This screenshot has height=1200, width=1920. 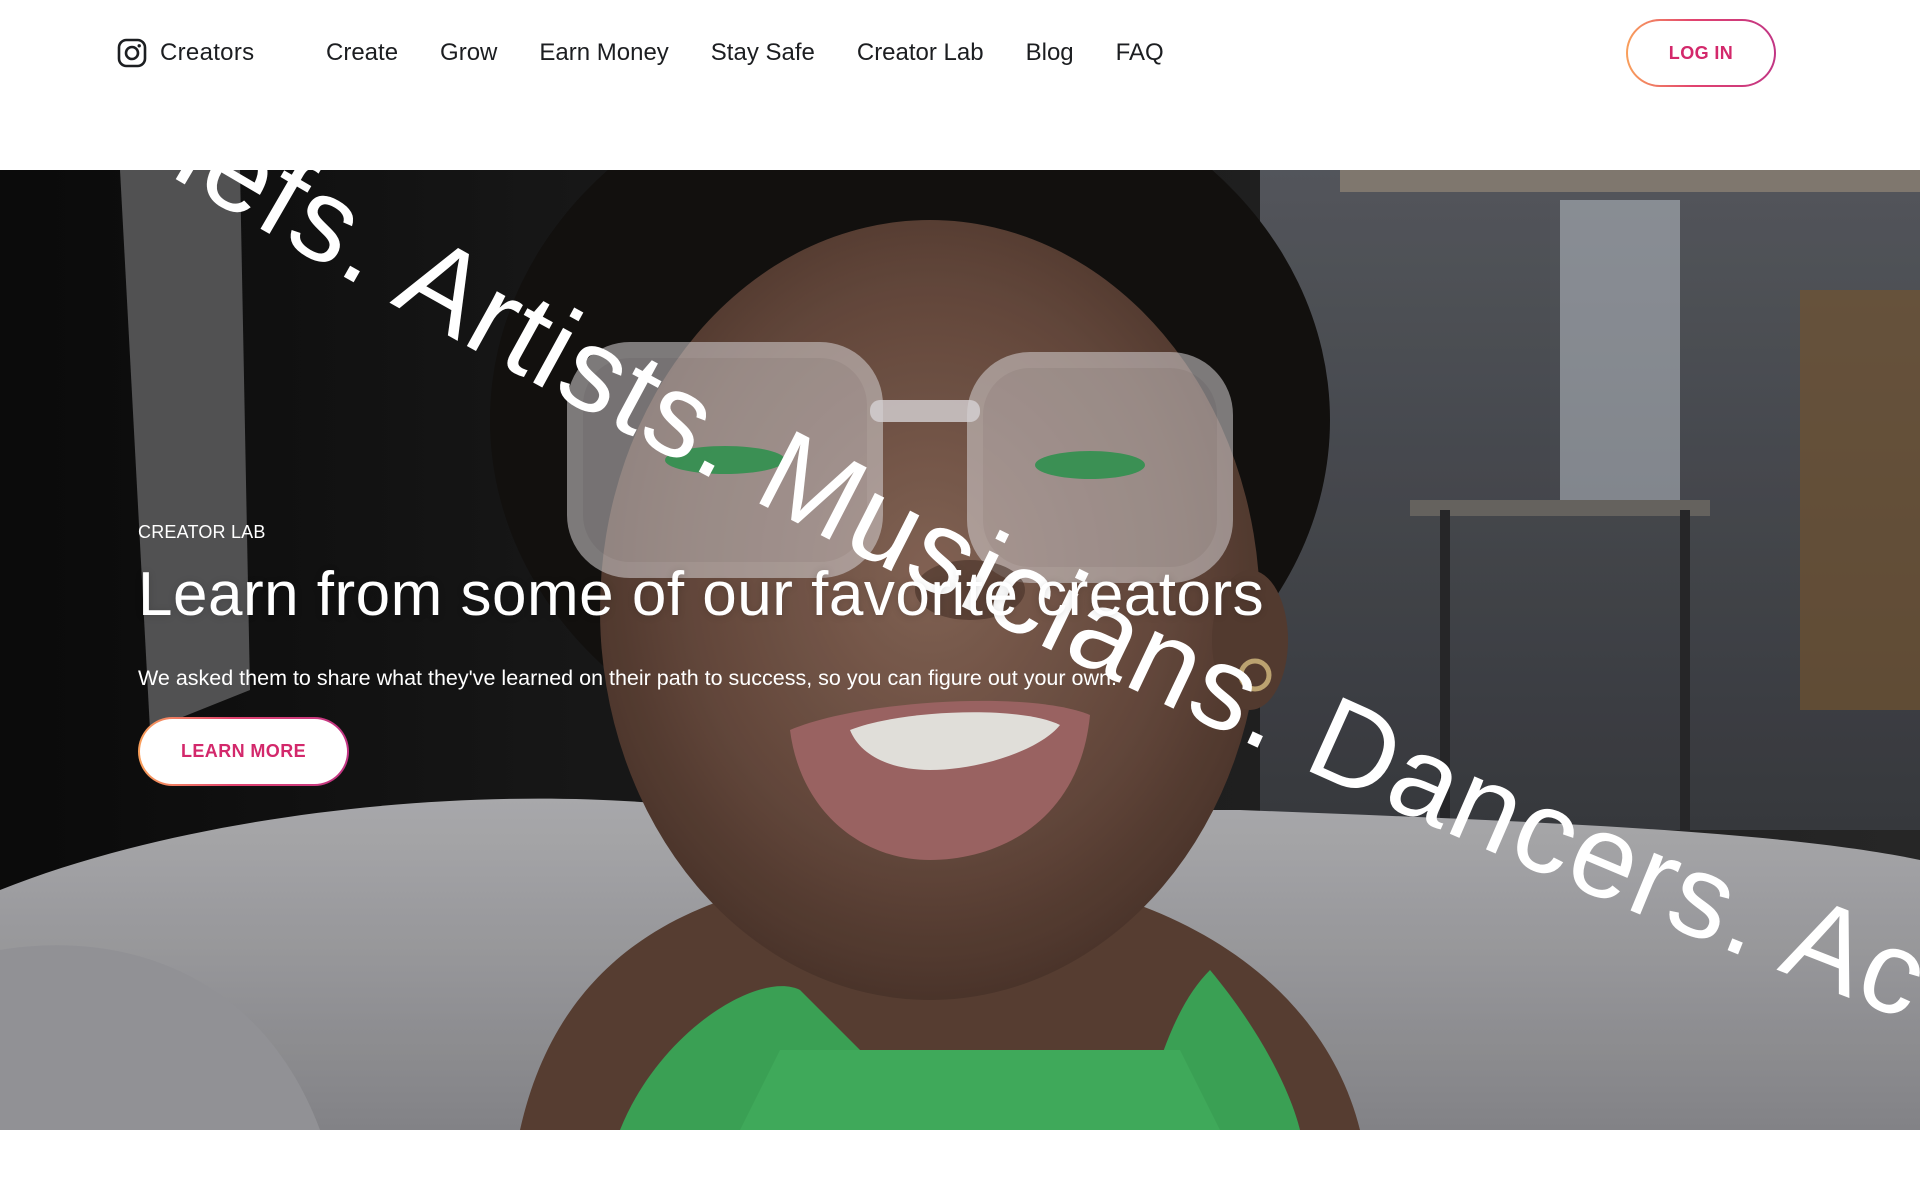 I want to click on instagram-icon, so click(x=132, y=53).